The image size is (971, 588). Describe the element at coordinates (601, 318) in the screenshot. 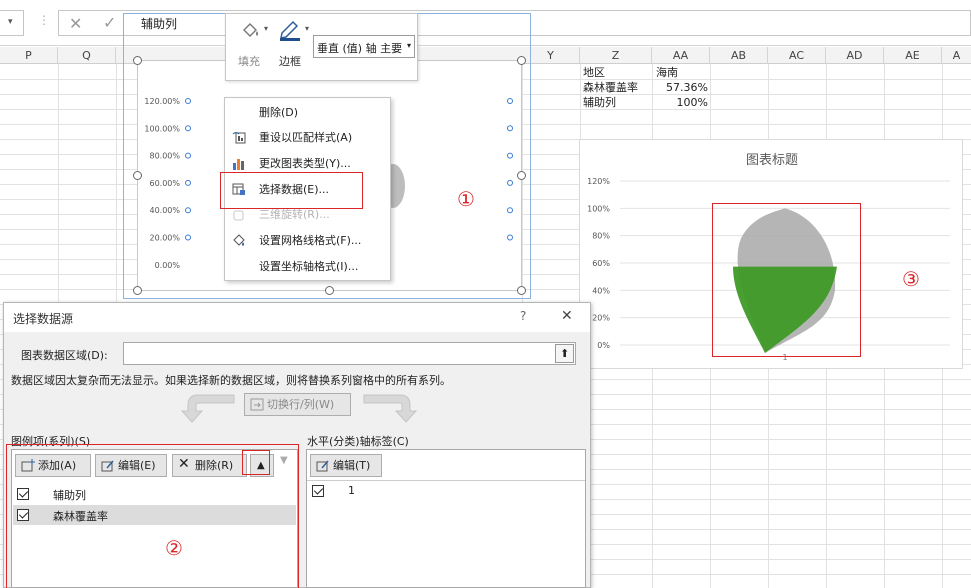

I see `y-axis-tick-label: 20%` at that location.